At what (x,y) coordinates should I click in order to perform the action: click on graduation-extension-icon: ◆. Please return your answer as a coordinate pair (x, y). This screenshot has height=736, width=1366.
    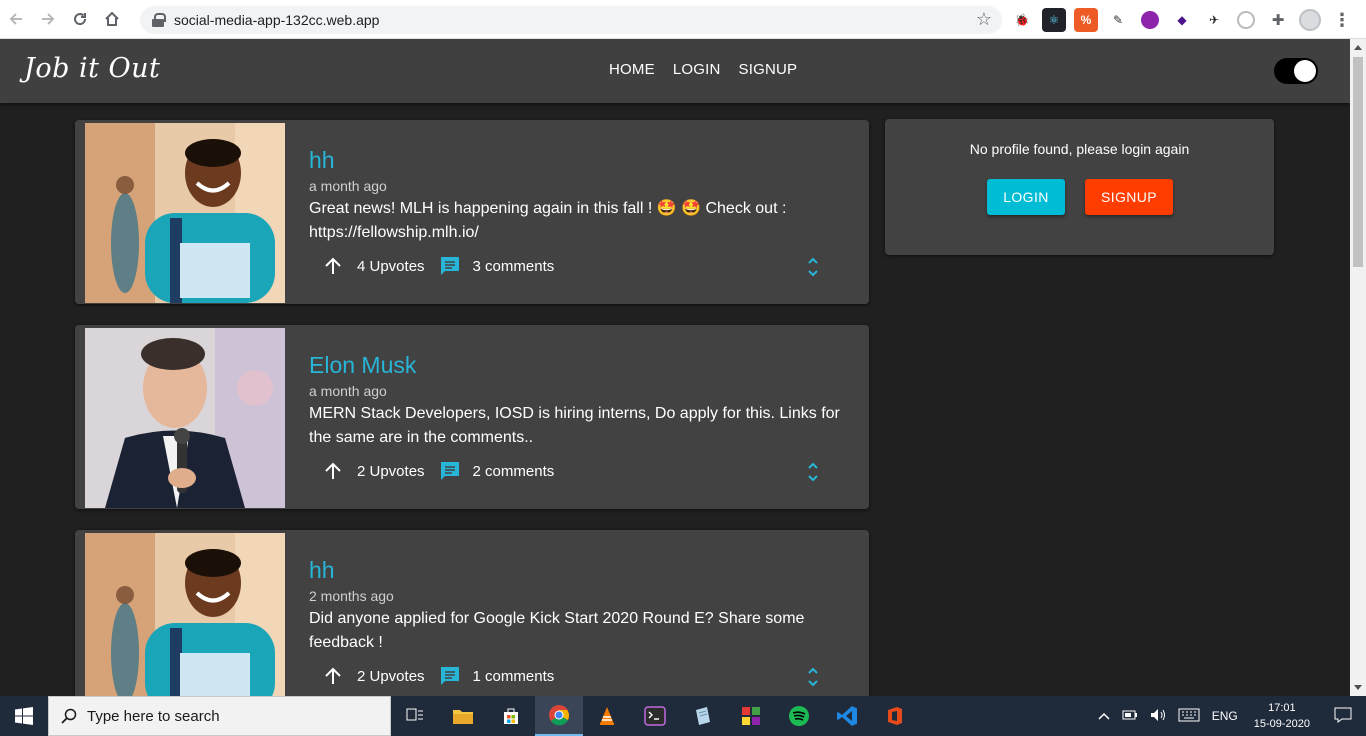
    Looking at the image, I should click on (1182, 20).